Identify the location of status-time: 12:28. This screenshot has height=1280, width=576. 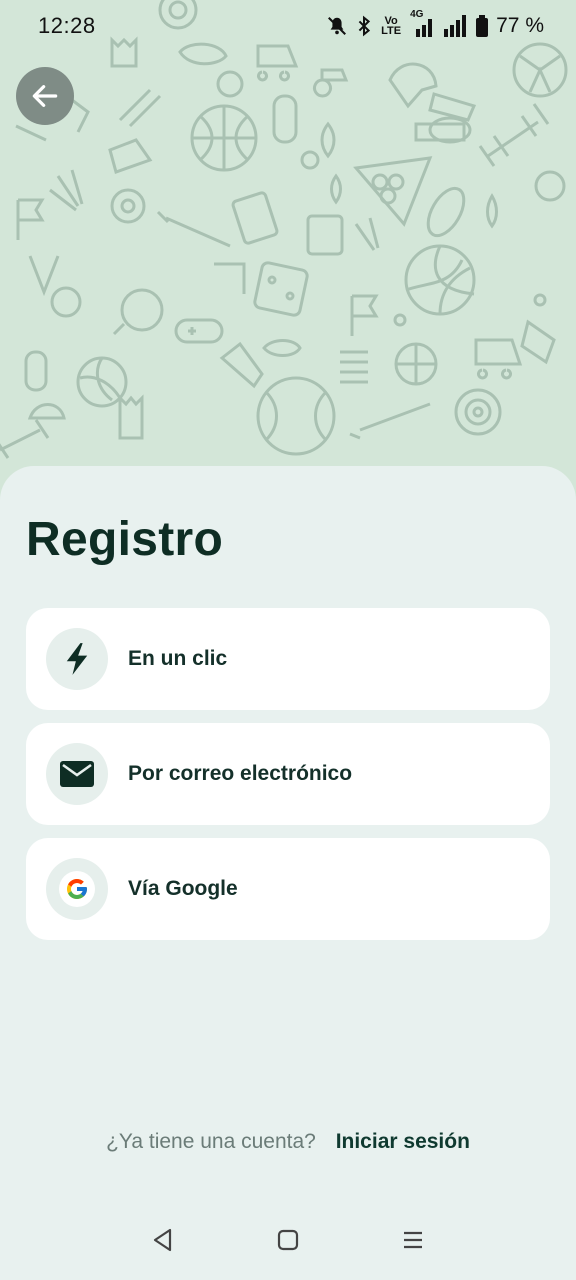
(67, 25).